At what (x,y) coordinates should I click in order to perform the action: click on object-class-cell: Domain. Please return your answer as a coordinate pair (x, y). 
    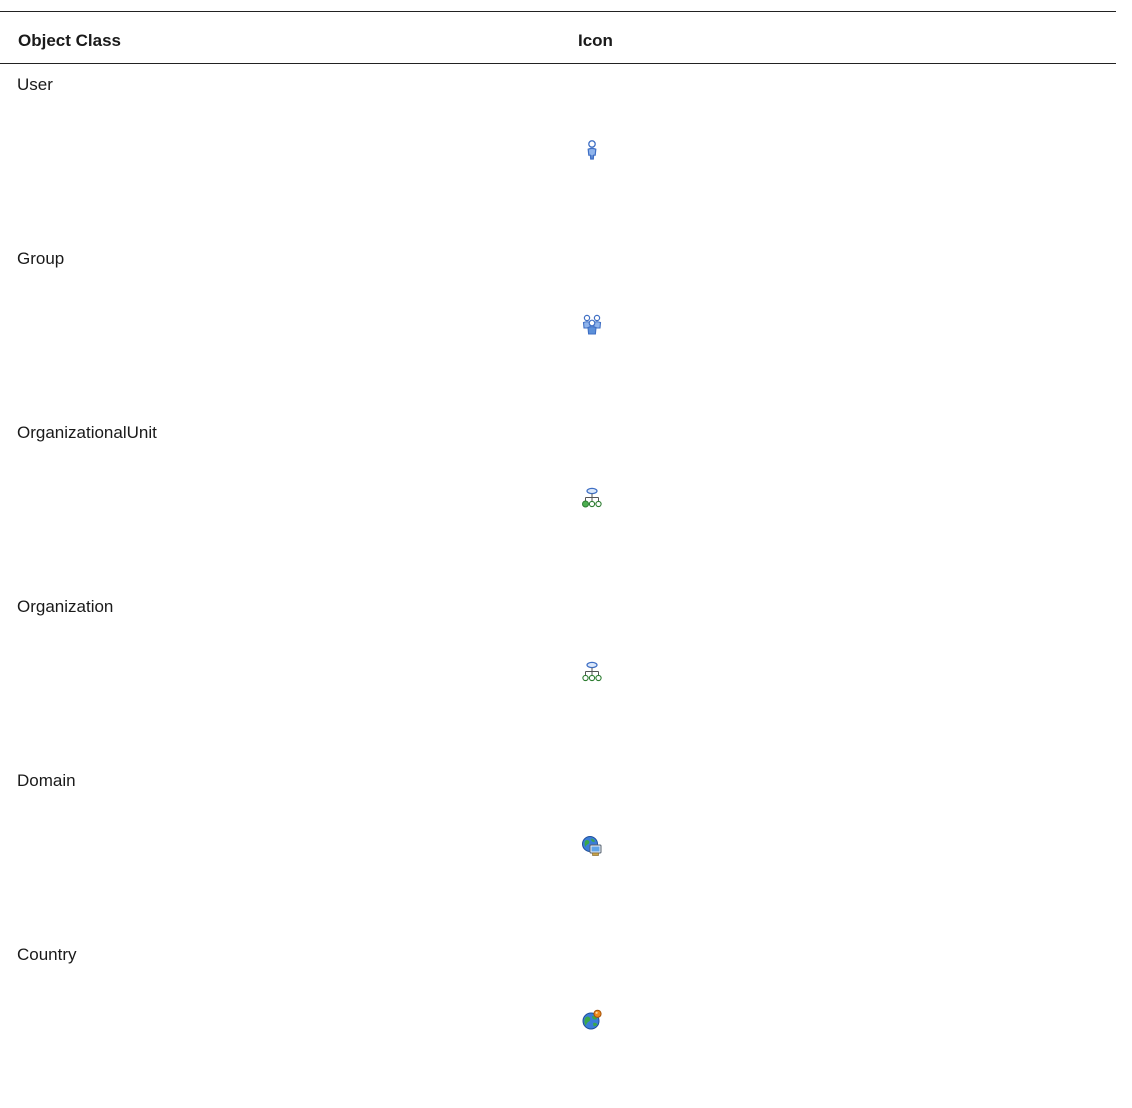
    Looking at the image, I should click on (46, 780).